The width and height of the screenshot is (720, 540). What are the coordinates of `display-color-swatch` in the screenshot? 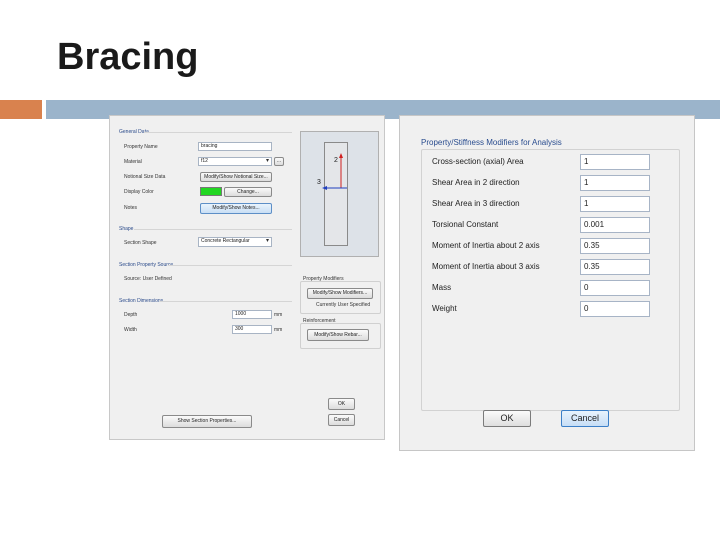 It's located at (211, 191).